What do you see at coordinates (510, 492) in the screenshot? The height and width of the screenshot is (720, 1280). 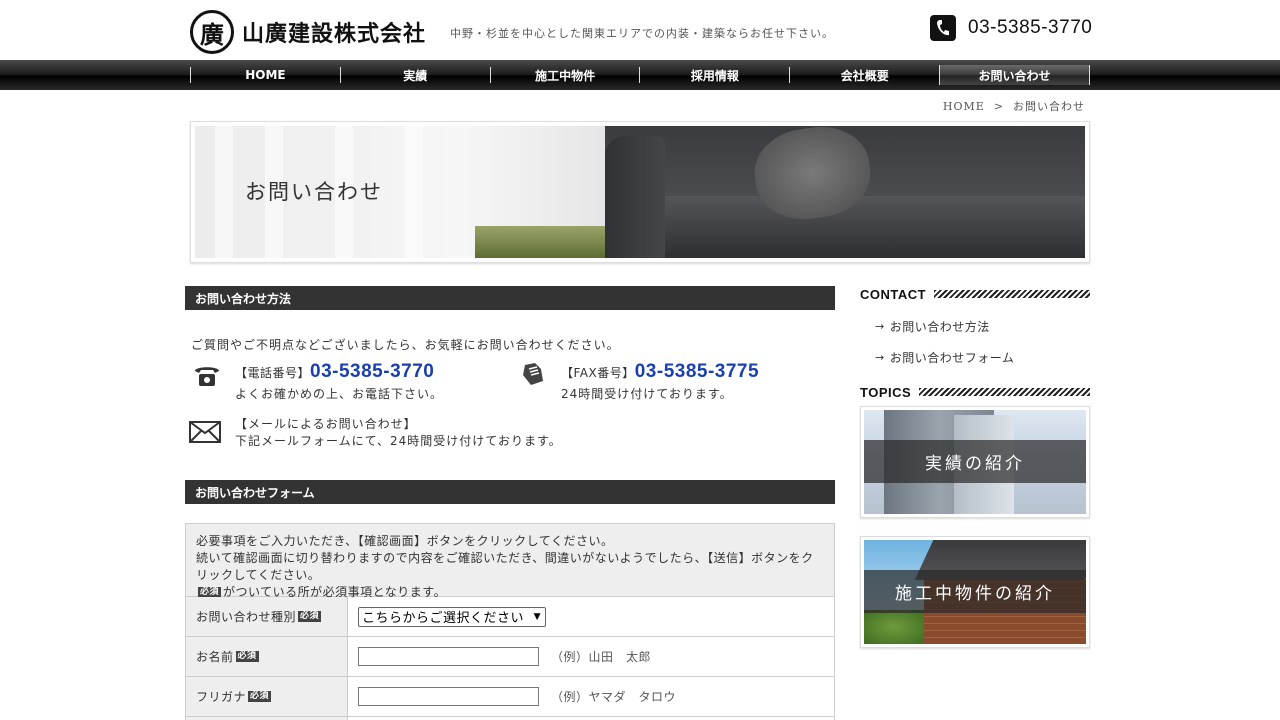 I see `form-heading: お問い合わせフォーム` at bounding box center [510, 492].